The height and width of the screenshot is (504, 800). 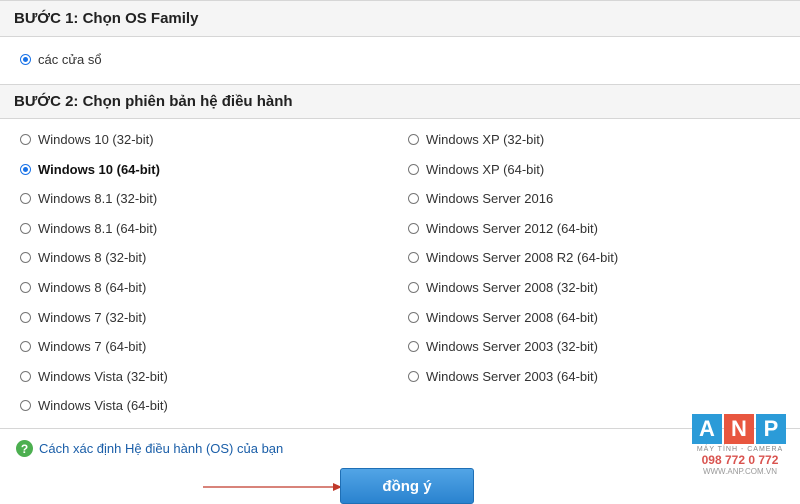 I want to click on os-version-label: Windows Vista (64-bit), so click(x=103, y=406).